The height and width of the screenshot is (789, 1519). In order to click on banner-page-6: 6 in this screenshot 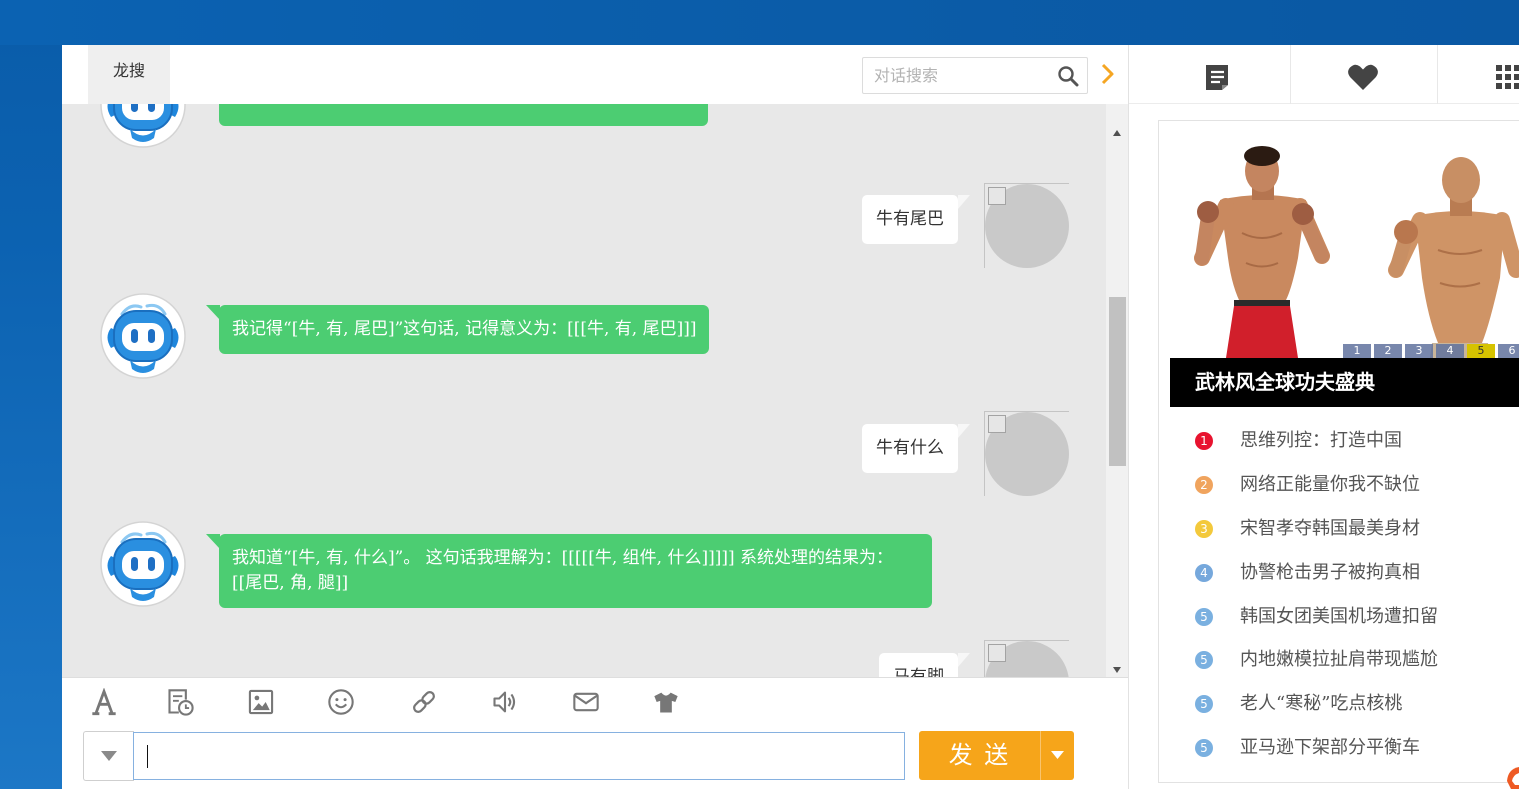, I will do `click(1508, 351)`.